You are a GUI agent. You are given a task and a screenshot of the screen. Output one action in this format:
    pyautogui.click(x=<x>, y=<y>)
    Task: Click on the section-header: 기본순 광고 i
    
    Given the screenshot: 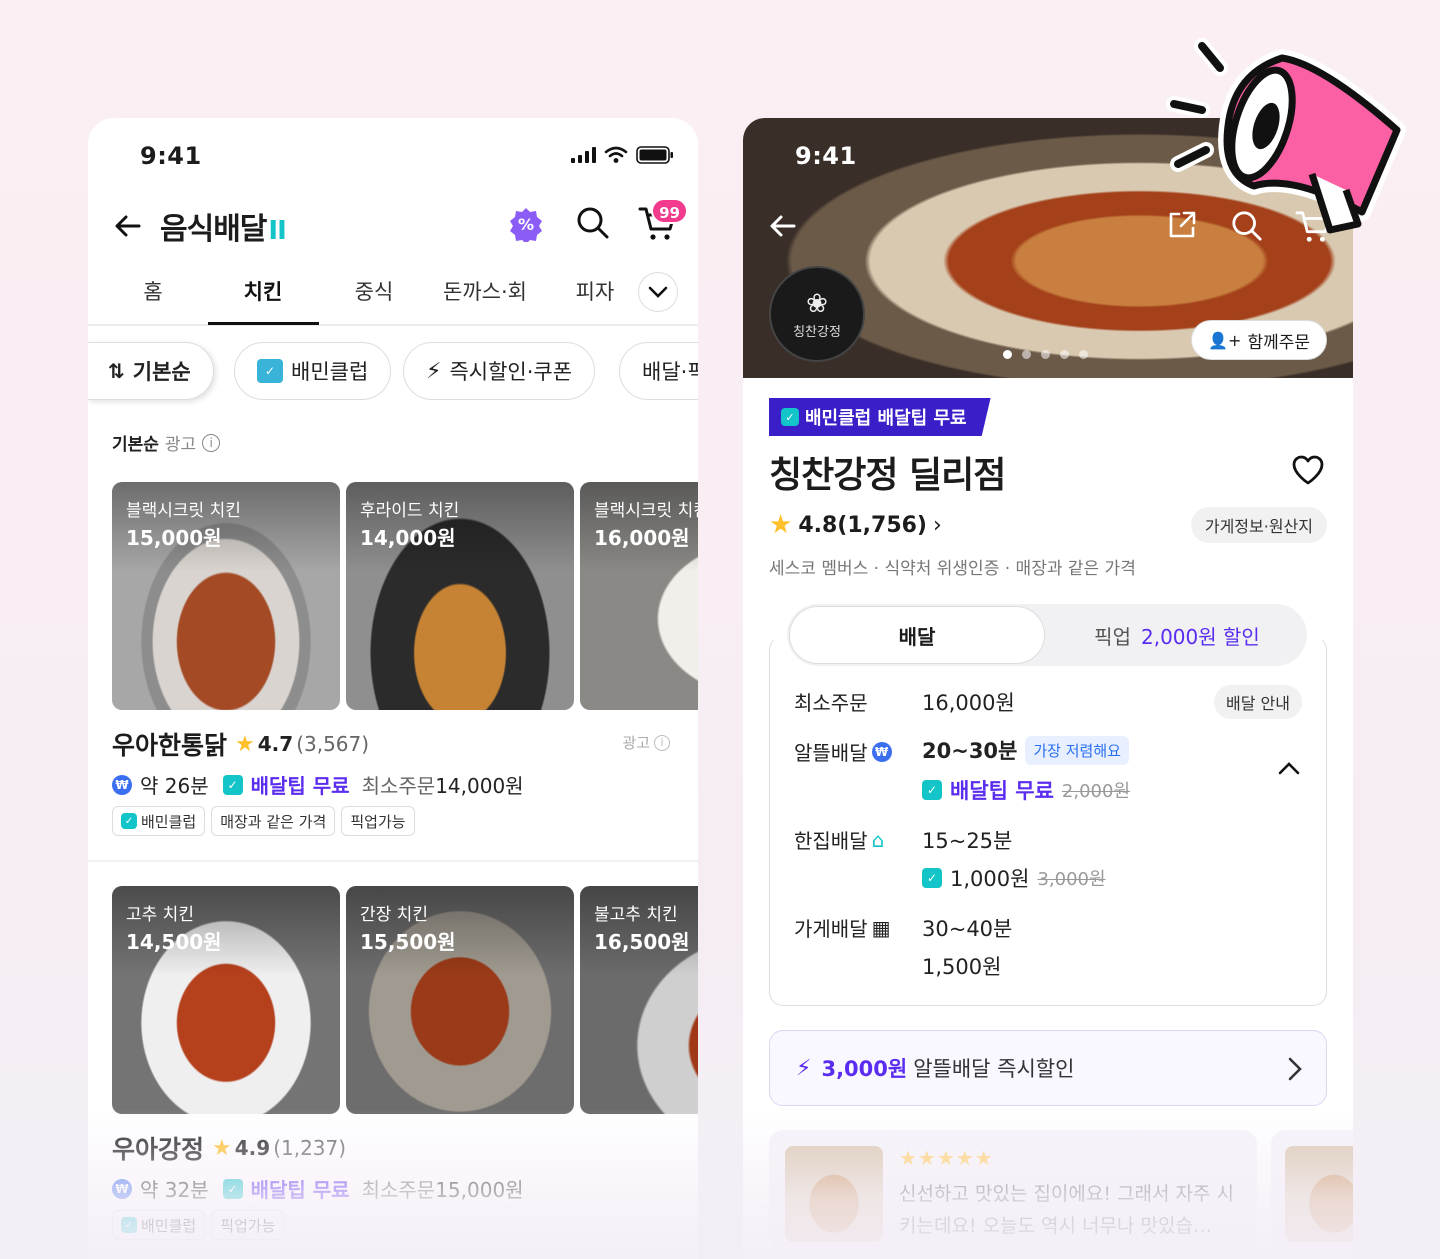 What is the action you would take?
    pyautogui.click(x=166, y=442)
    